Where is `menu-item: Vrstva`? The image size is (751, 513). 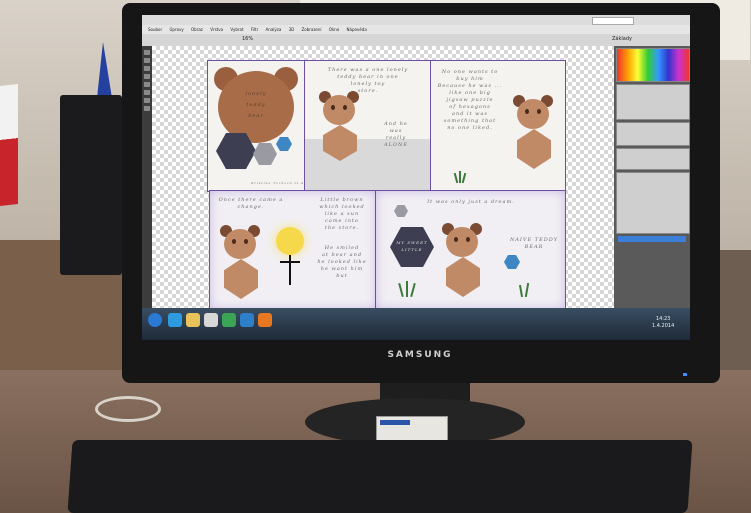
menu-item: Vrstva is located at coordinates (216, 29).